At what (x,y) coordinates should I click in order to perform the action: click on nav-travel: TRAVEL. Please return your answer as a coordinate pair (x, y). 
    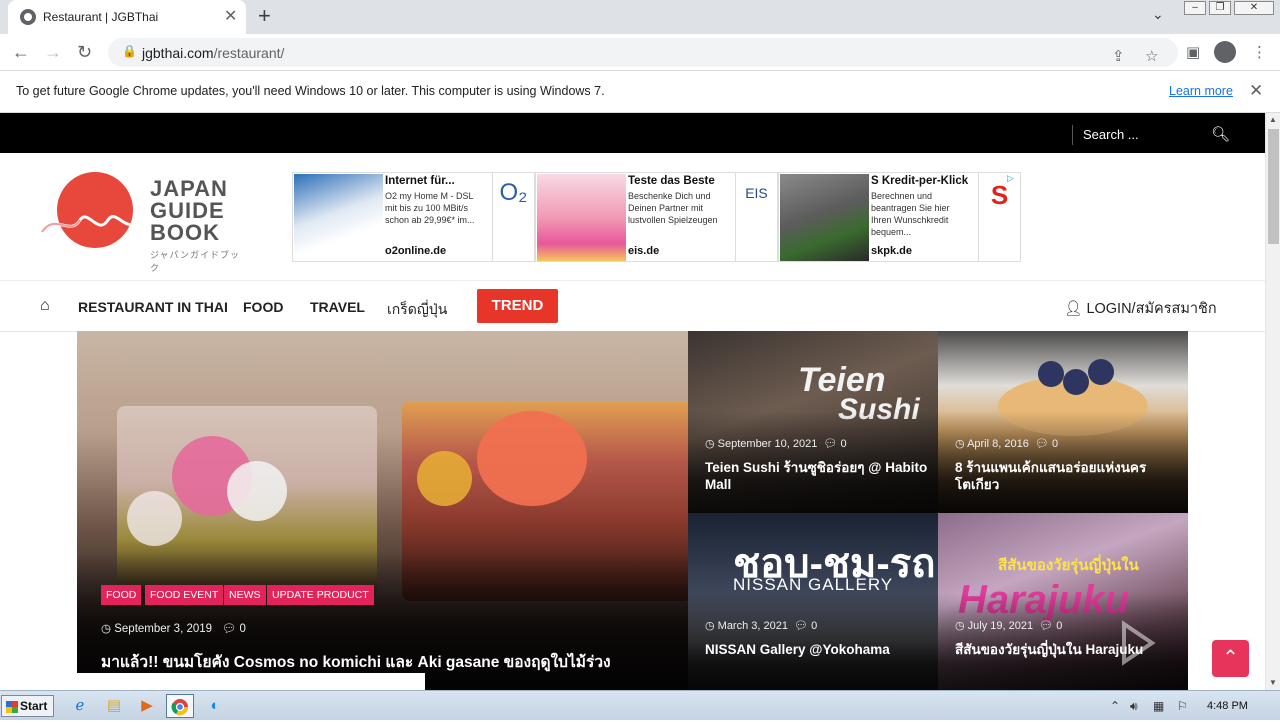
    Looking at the image, I should click on (337, 307).